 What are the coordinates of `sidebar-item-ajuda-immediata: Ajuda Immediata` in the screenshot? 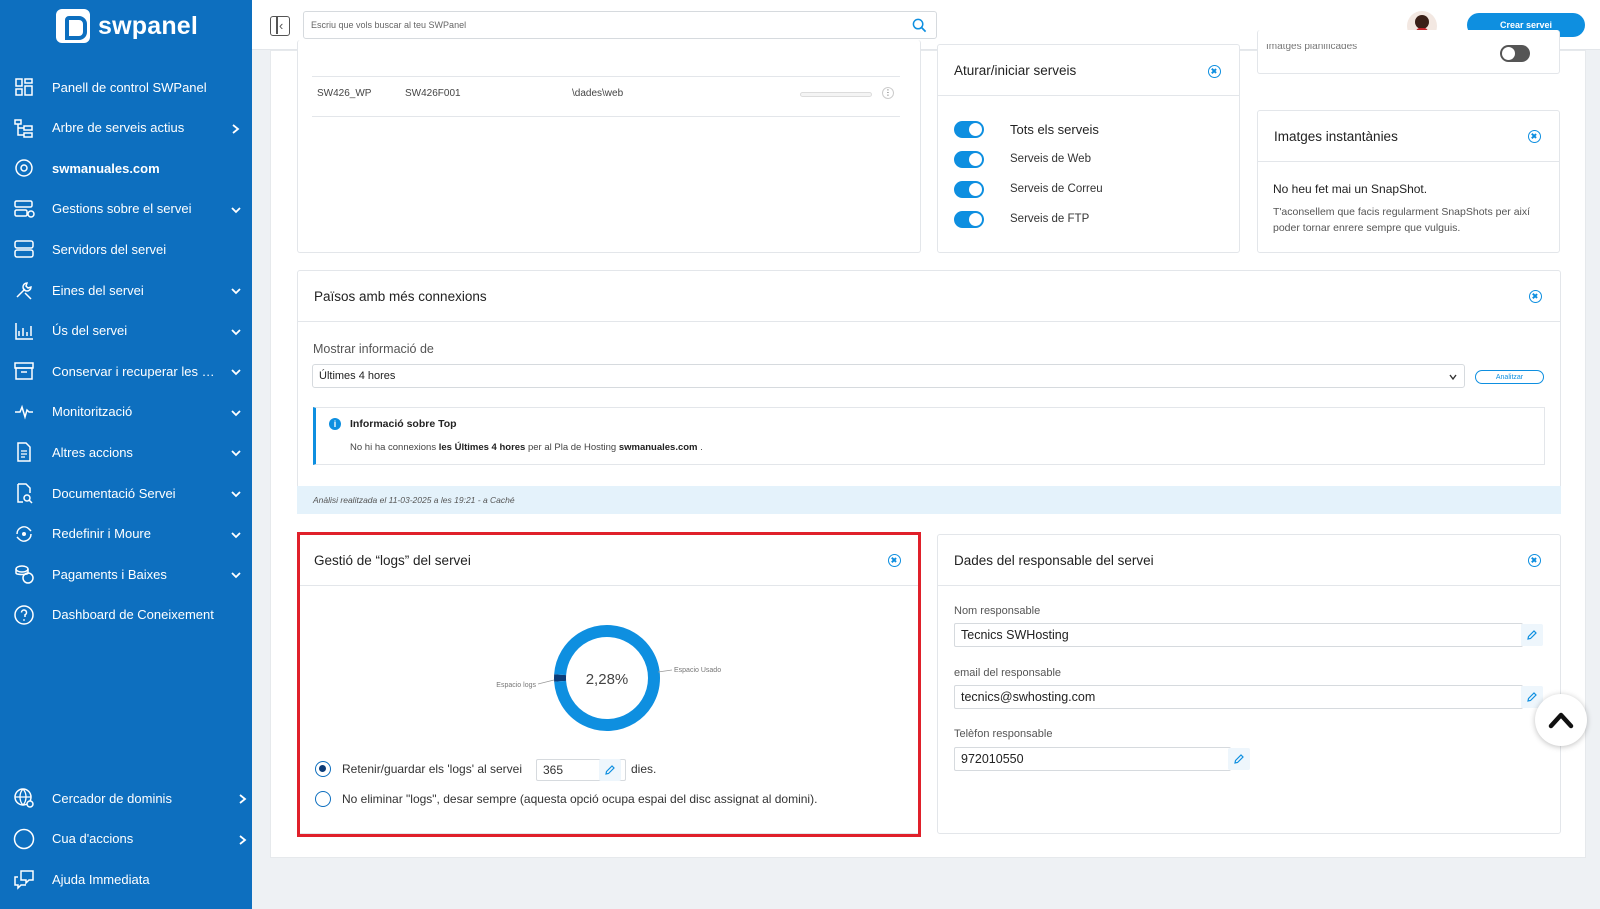 It's located at (126, 879).